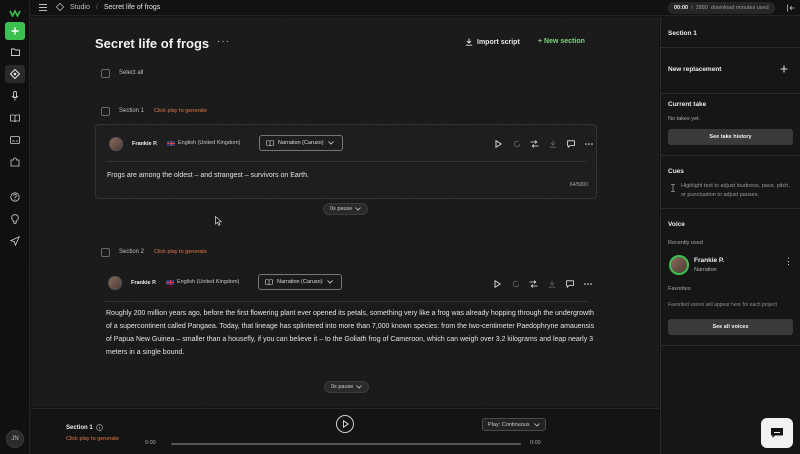 This screenshot has height=454, width=800. I want to click on no-takes-text: No takes yet., so click(684, 119).